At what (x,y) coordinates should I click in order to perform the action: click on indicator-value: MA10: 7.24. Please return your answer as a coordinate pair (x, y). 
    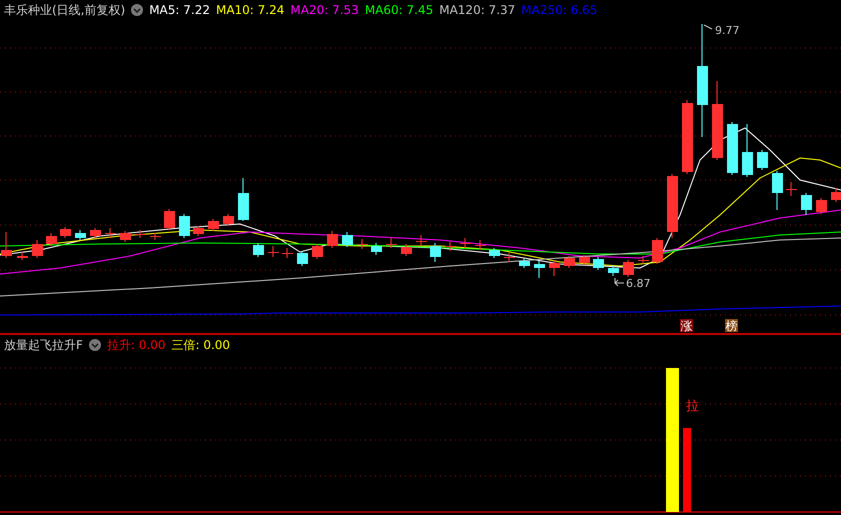
    Looking at the image, I should click on (250, 10).